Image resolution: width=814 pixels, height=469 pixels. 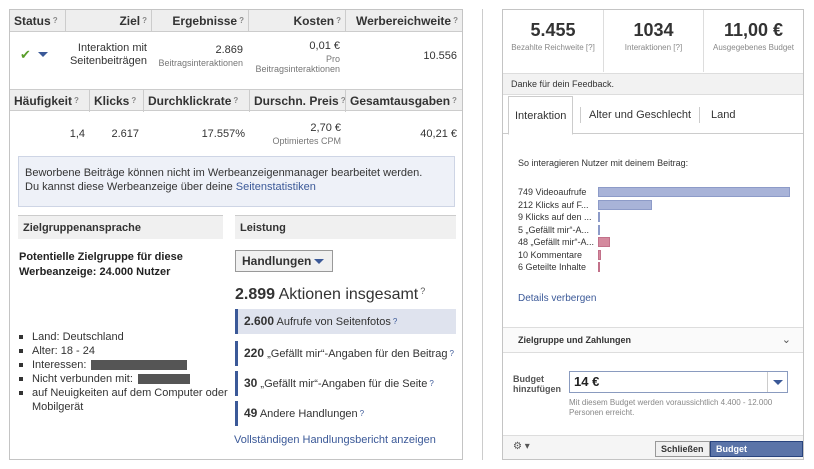 What do you see at coordinates (552, 192) in the screenshot?
I see `bar-label: 749 Videoaufrufe` at bounding box center [552, 192].